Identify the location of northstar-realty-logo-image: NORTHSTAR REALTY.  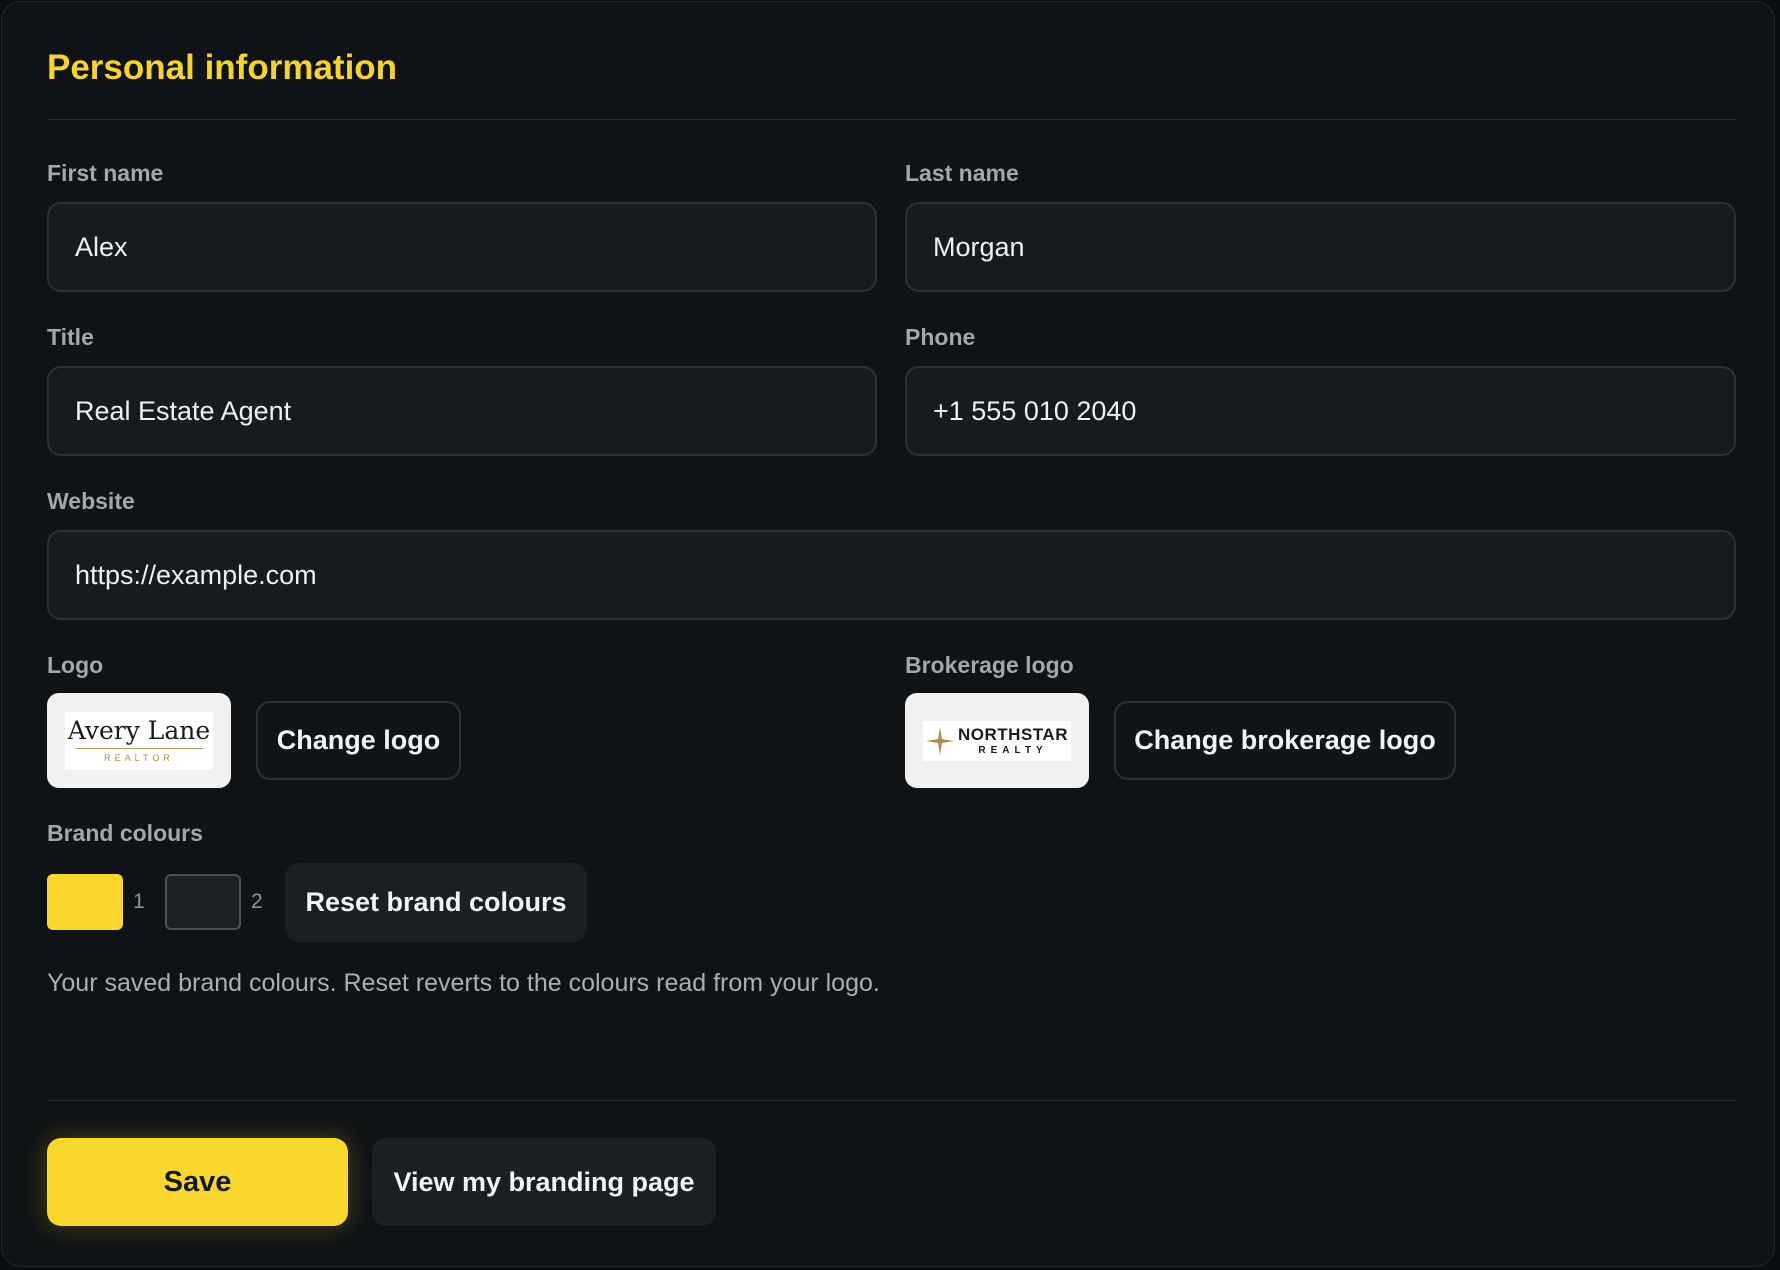
(997, 740).